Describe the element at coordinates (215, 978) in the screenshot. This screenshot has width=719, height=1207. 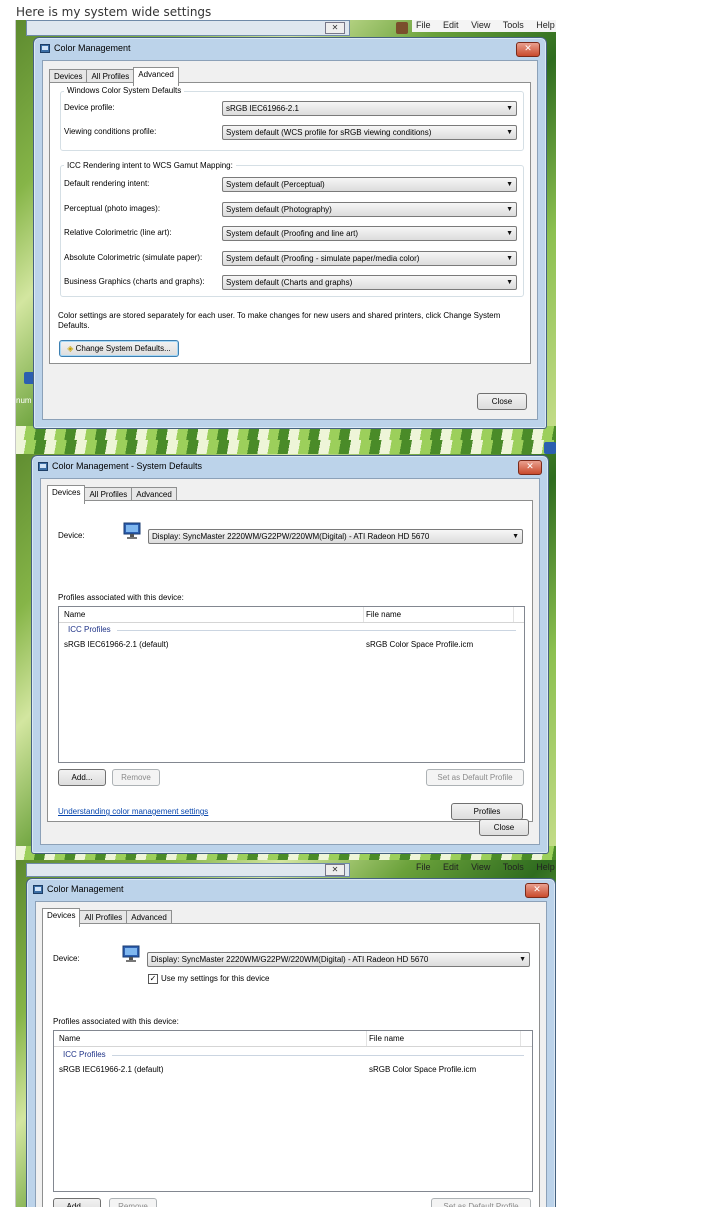
I see `use-settings-label: Use my settings for this device` at that location.